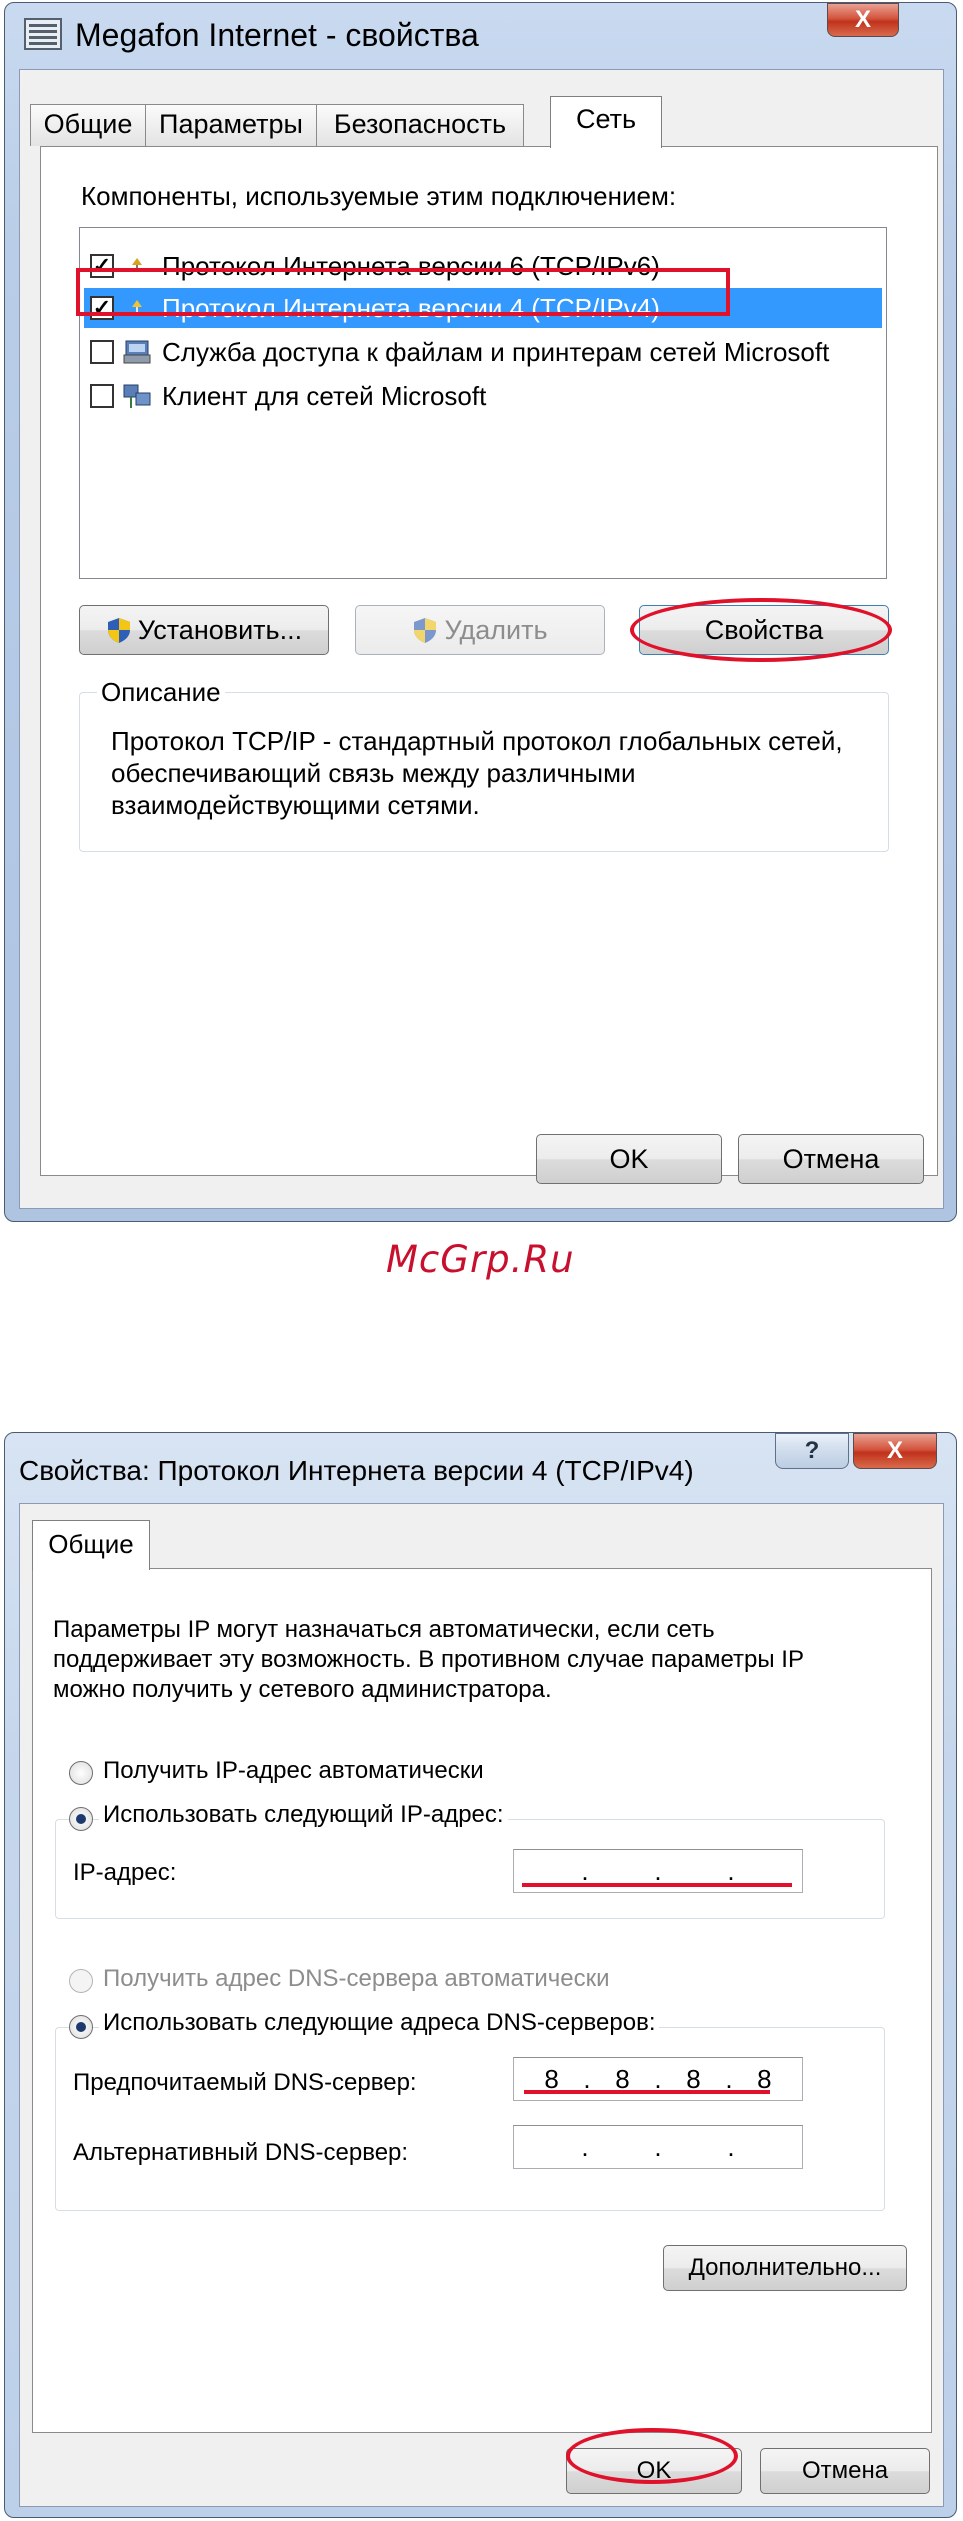 This screenshot has width=963, height=2521. What do you see at coordinates (403, 292) in the screenshot?
I see `ipv4-highlight-box` at bounding box center [403, 292].